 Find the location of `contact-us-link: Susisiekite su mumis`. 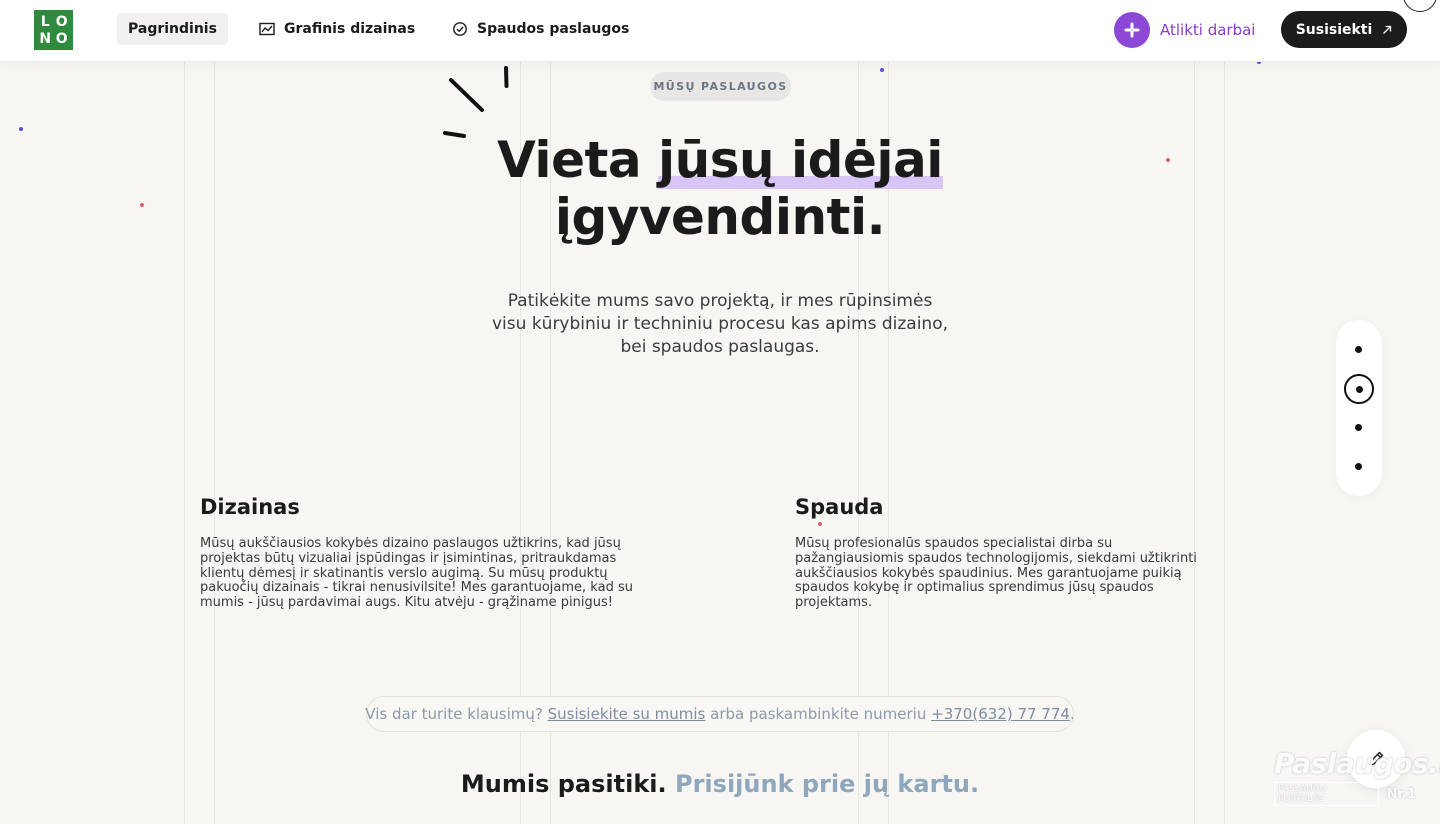

contact-us-link: Susisiekite su mumis is located at coordinates (627, 714).